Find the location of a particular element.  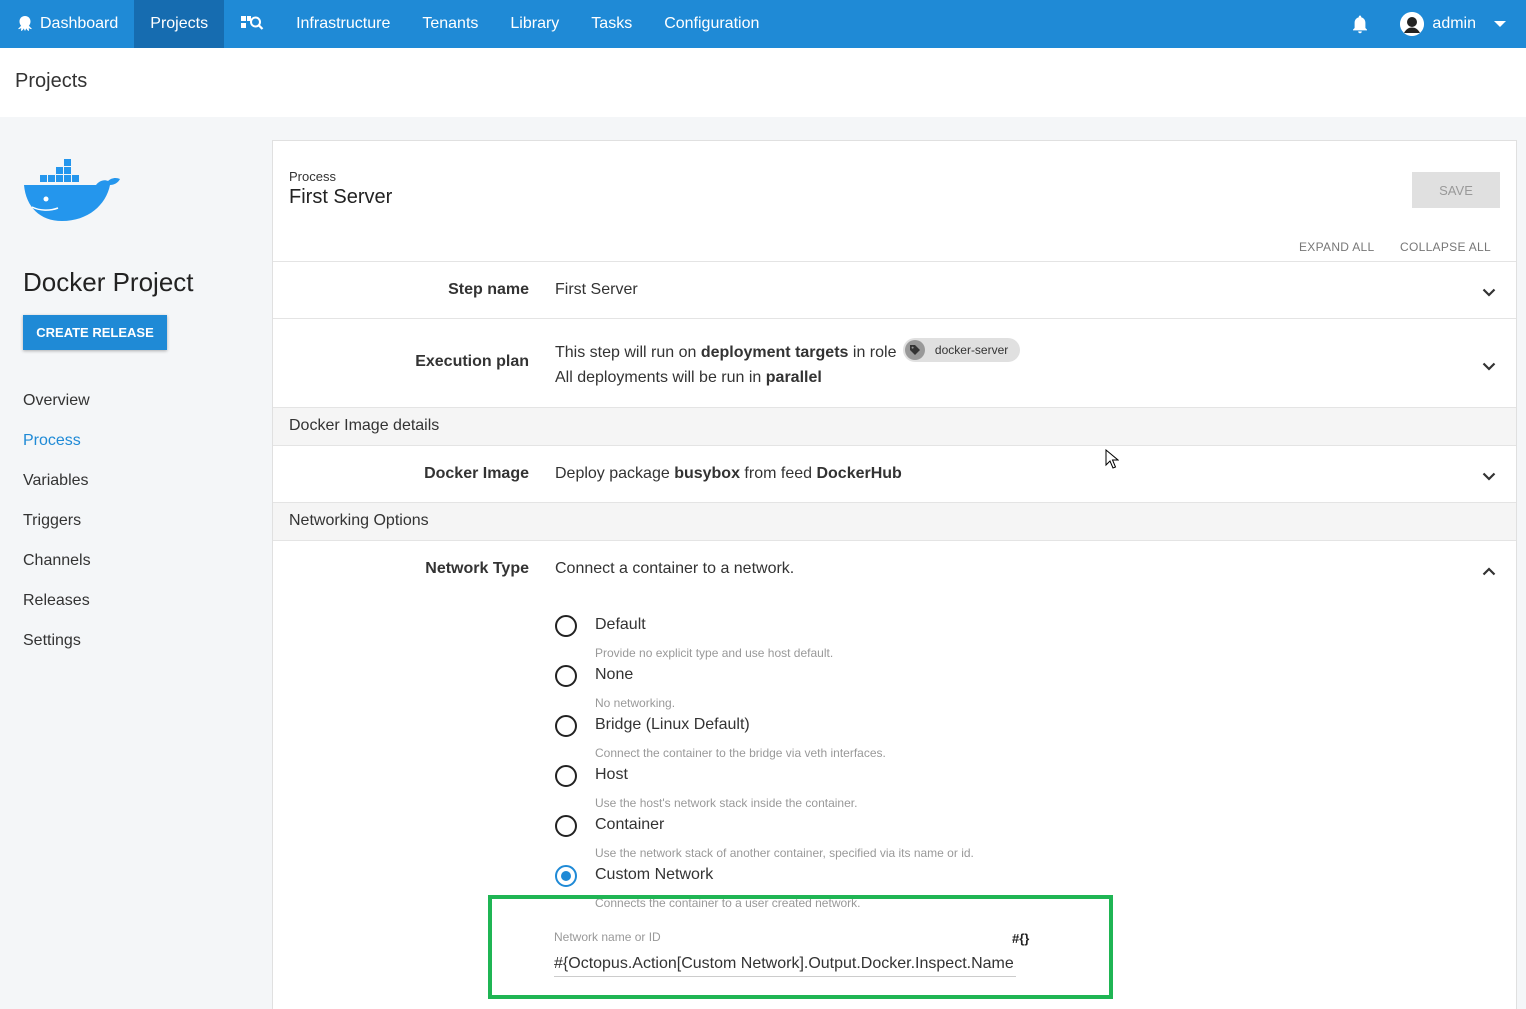

sidebar-item-overview: Overview is located at coordinates (57, 409).